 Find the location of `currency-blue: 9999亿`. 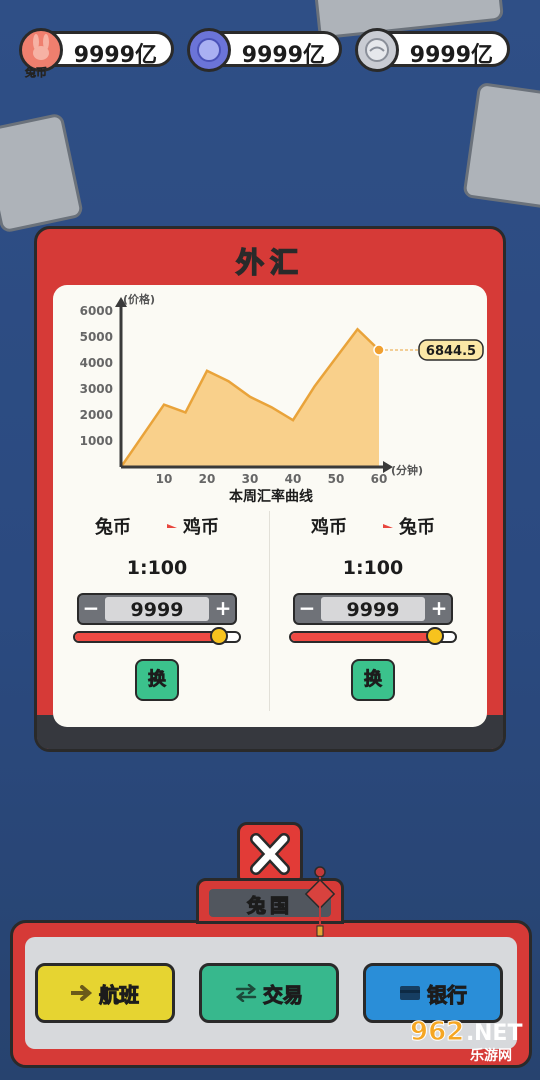

currency-blue: 9999亿 is located at coordinates (264, 50).